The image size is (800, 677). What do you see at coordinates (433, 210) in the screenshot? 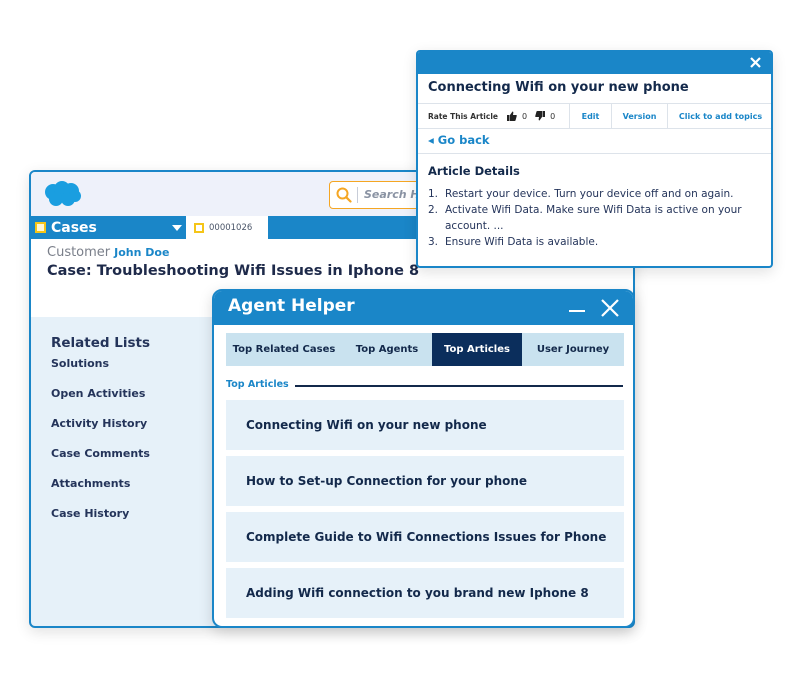
I see `detail-number: 2.` at bounding box center [433, 210].